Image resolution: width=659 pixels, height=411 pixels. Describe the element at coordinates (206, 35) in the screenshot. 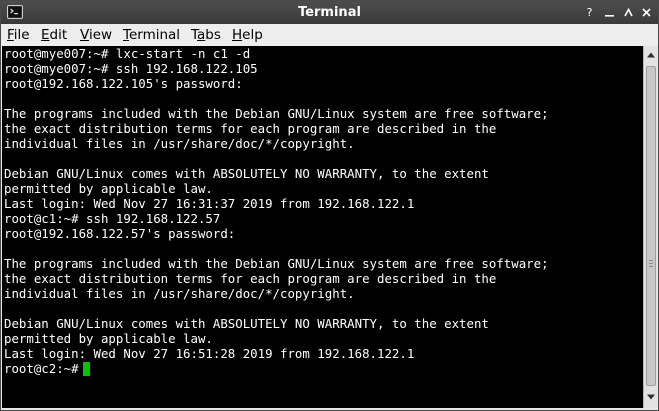

I see `menu-tabs: Tabs` at that location.